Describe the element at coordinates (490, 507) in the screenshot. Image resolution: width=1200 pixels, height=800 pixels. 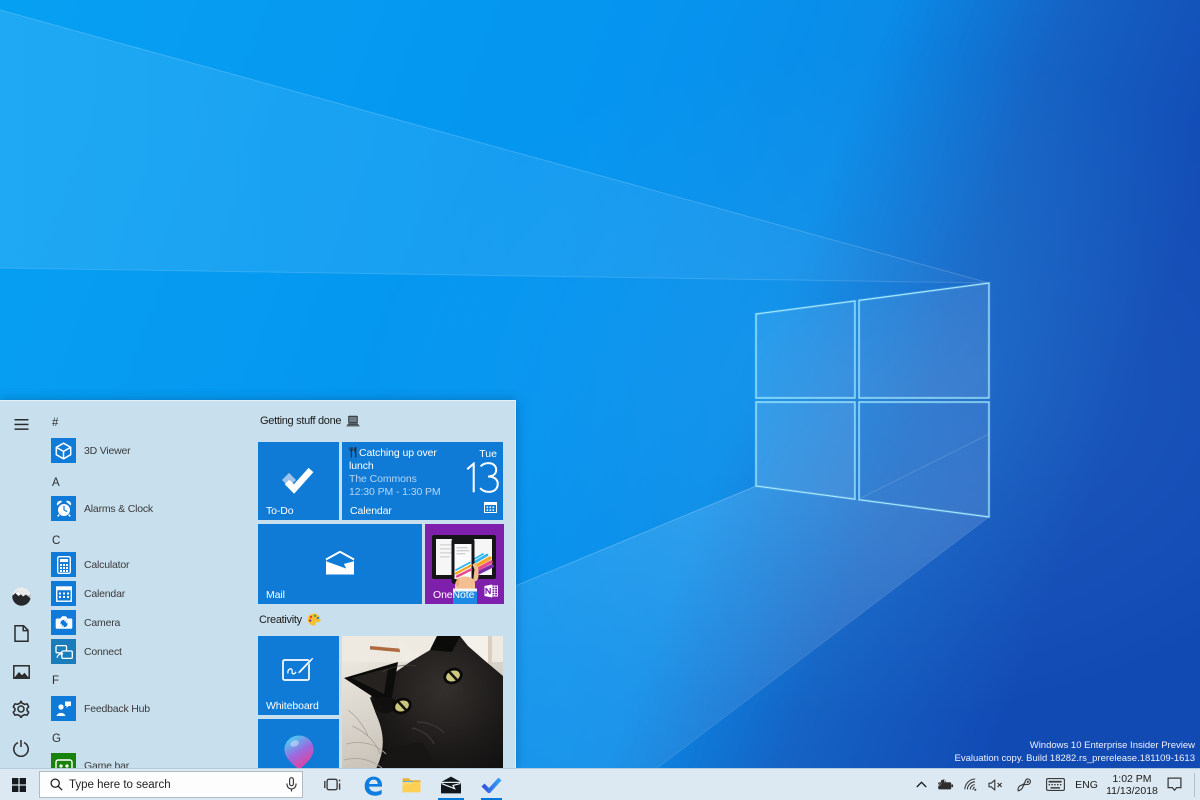
I see `calendar-badge-icon` at that location.